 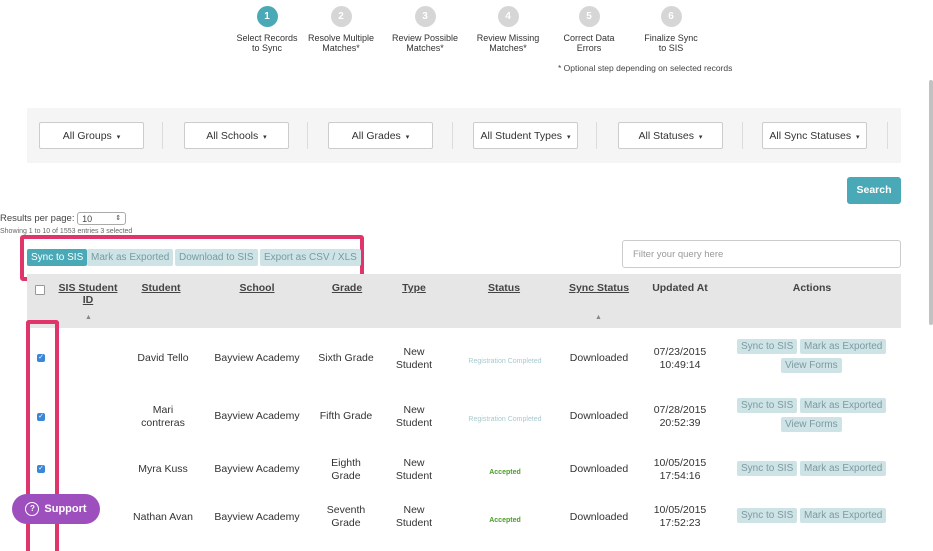 I want to click on col-sis-student-id-label: SIS Student ID, so click(x=88, y=294).